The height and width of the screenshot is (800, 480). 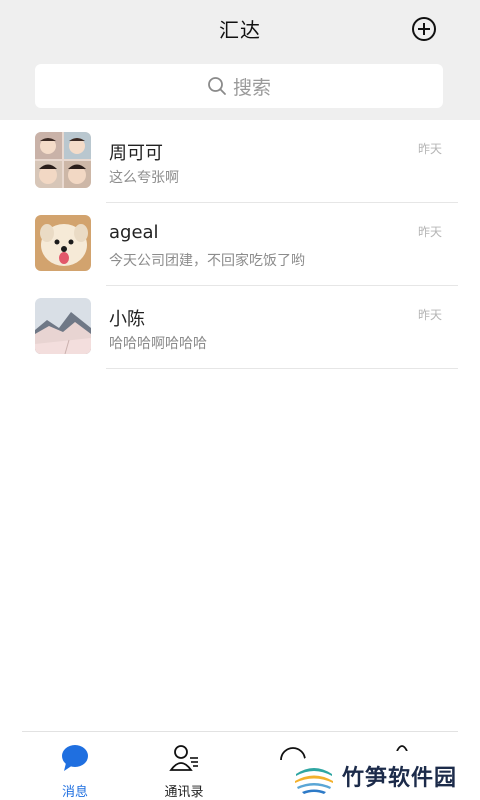 What do you see at coordinates (144, 178) in the screenshot?
I see `message-preview: 这么夸张啊` at bounding box center [144, 178].